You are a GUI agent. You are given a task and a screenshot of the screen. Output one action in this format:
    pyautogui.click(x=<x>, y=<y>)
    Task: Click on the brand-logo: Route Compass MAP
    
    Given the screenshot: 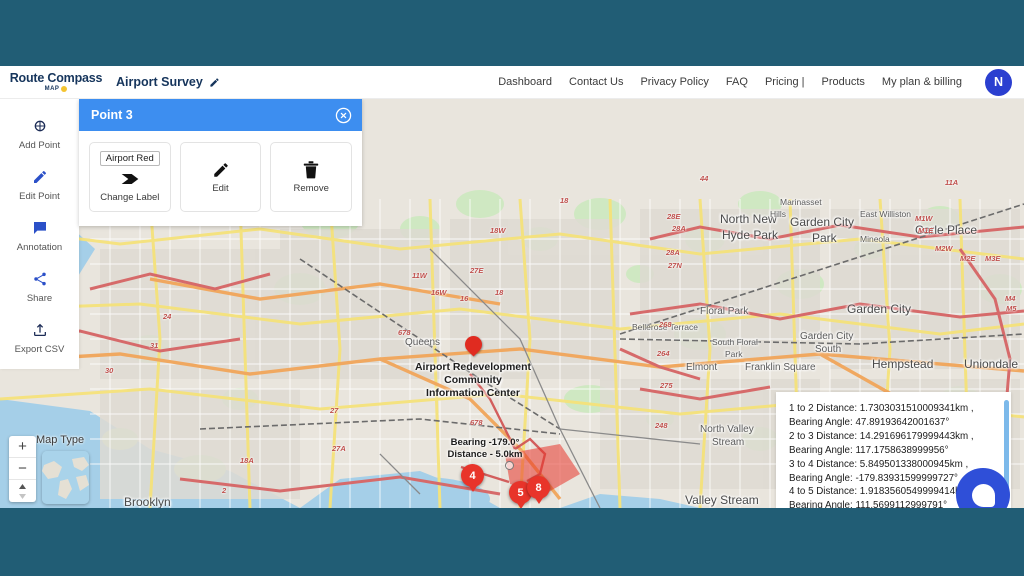 What is the action you would take?
    pyautogui.click(x=56, y=82)
    